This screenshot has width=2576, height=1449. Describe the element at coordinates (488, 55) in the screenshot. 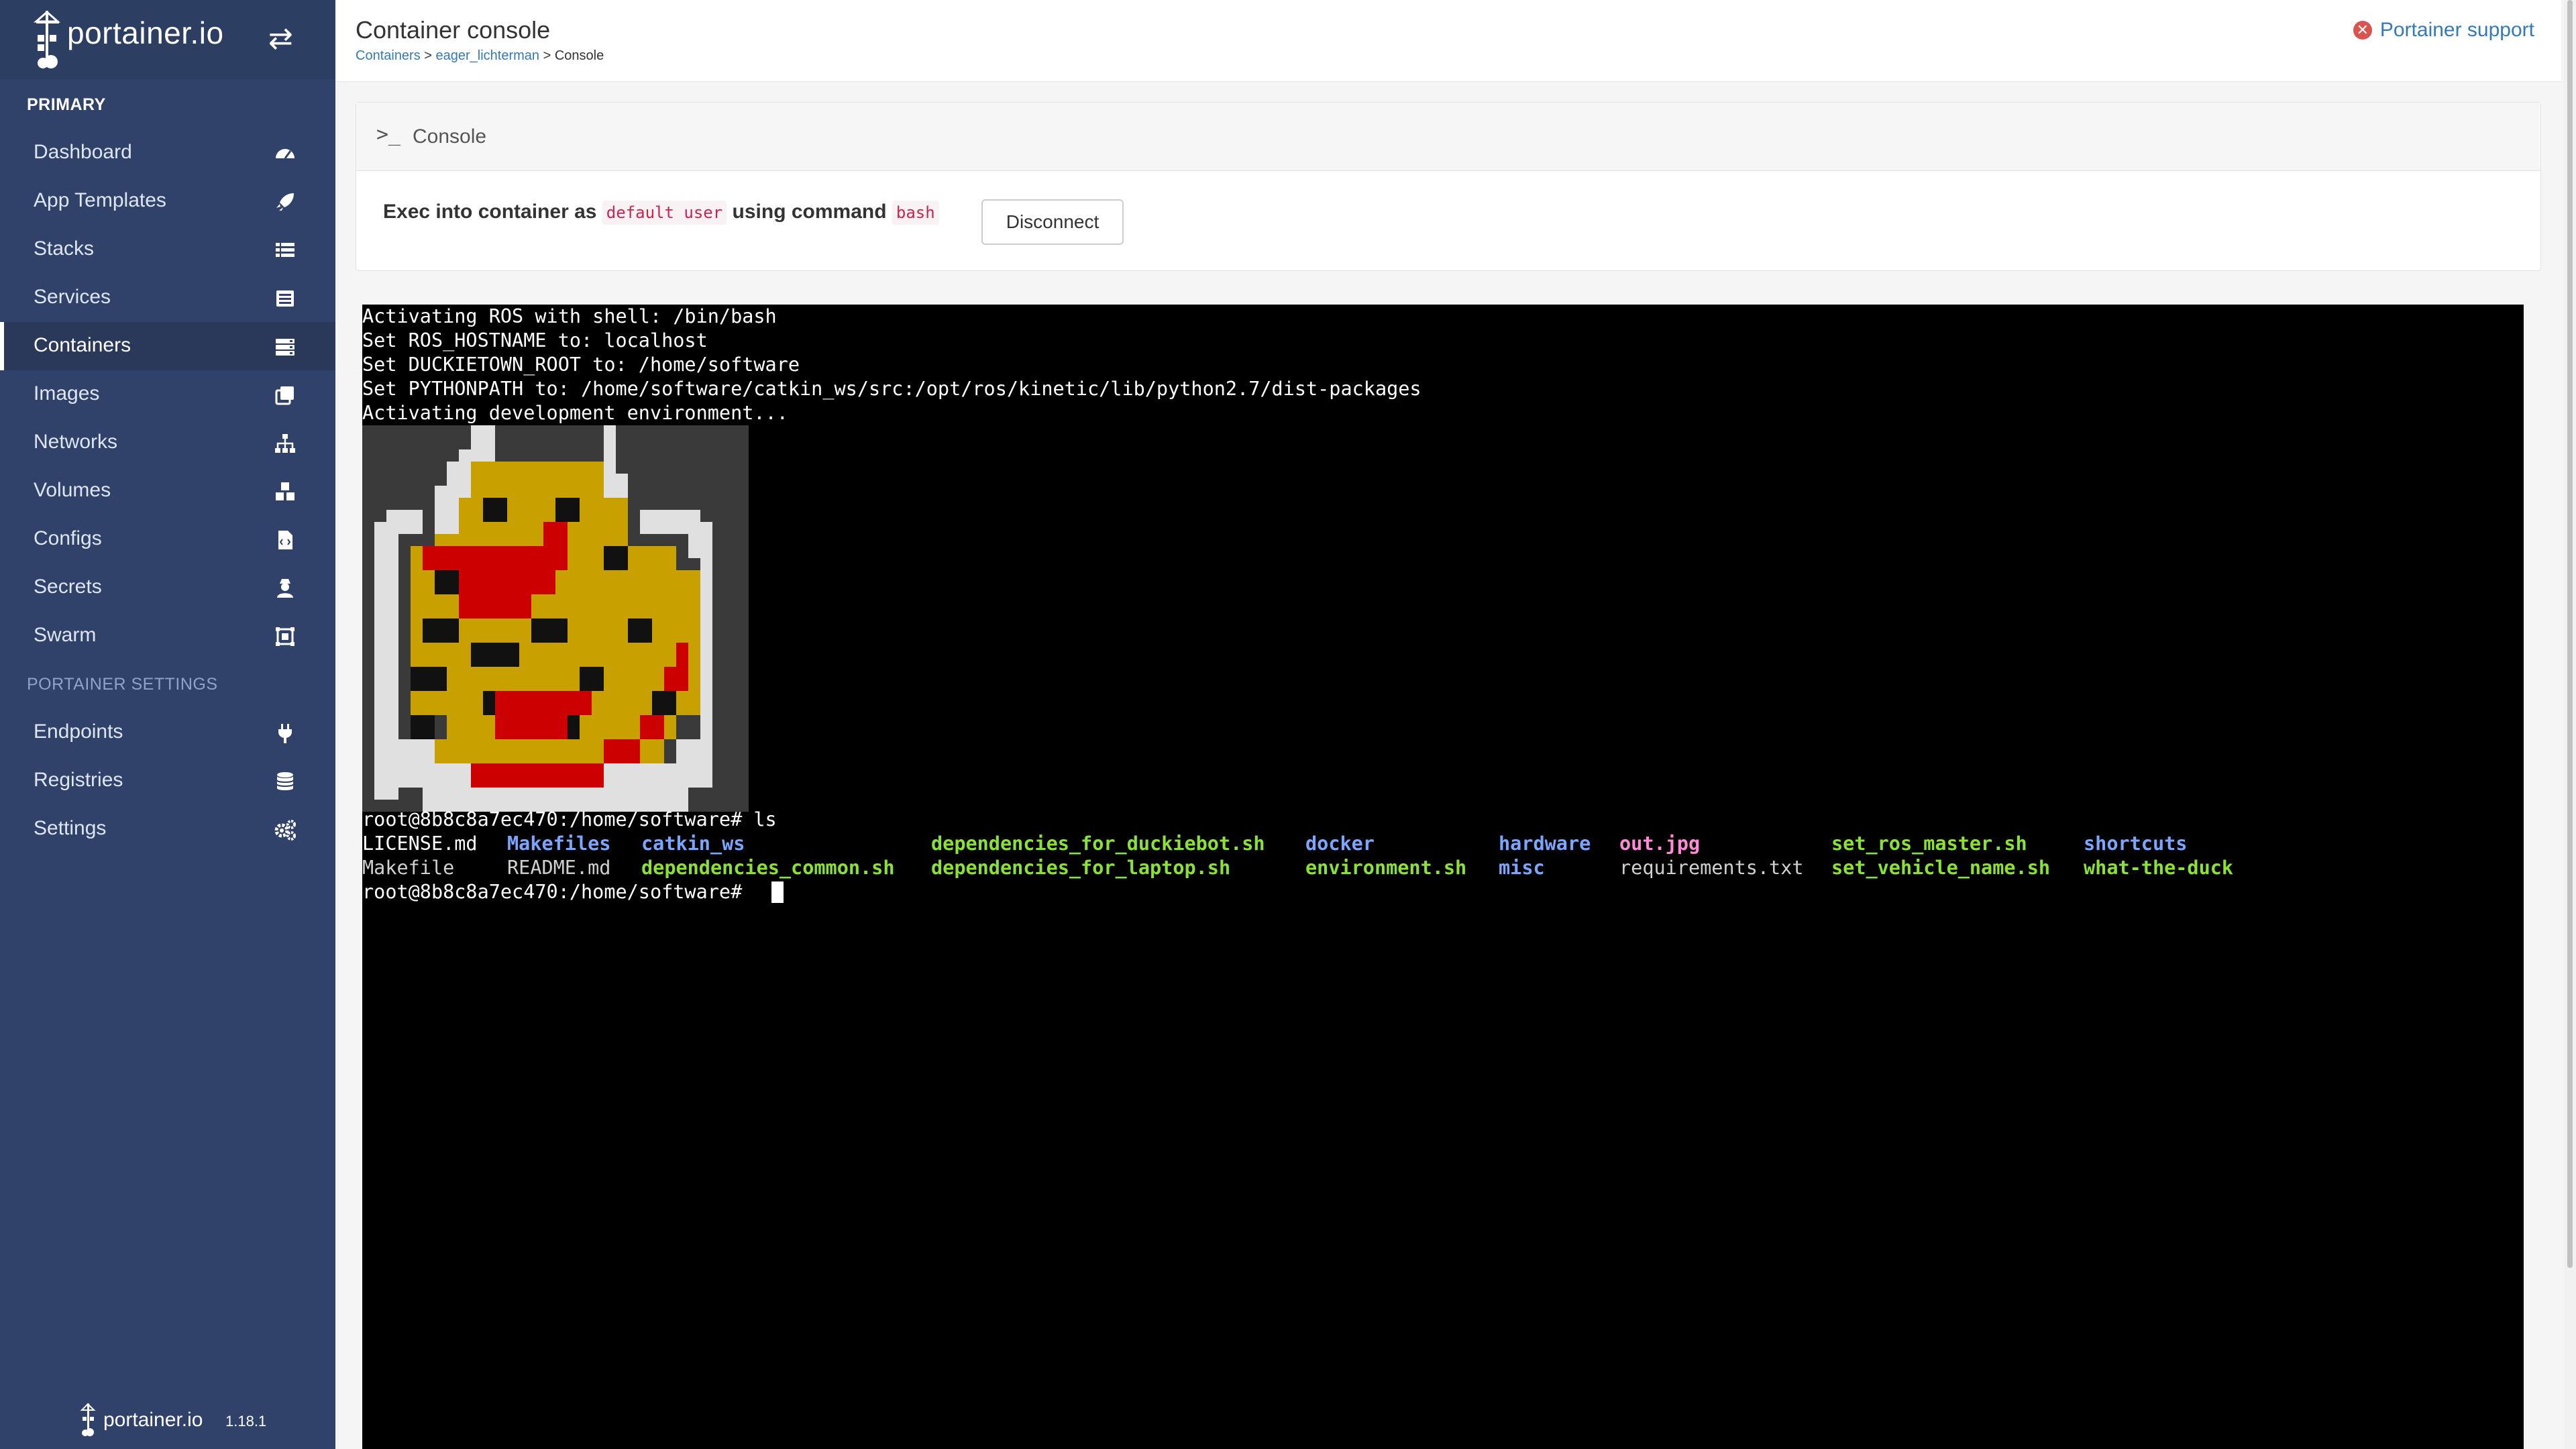

I see `breadcrumb-container-link: eager_lichterman` at that location.